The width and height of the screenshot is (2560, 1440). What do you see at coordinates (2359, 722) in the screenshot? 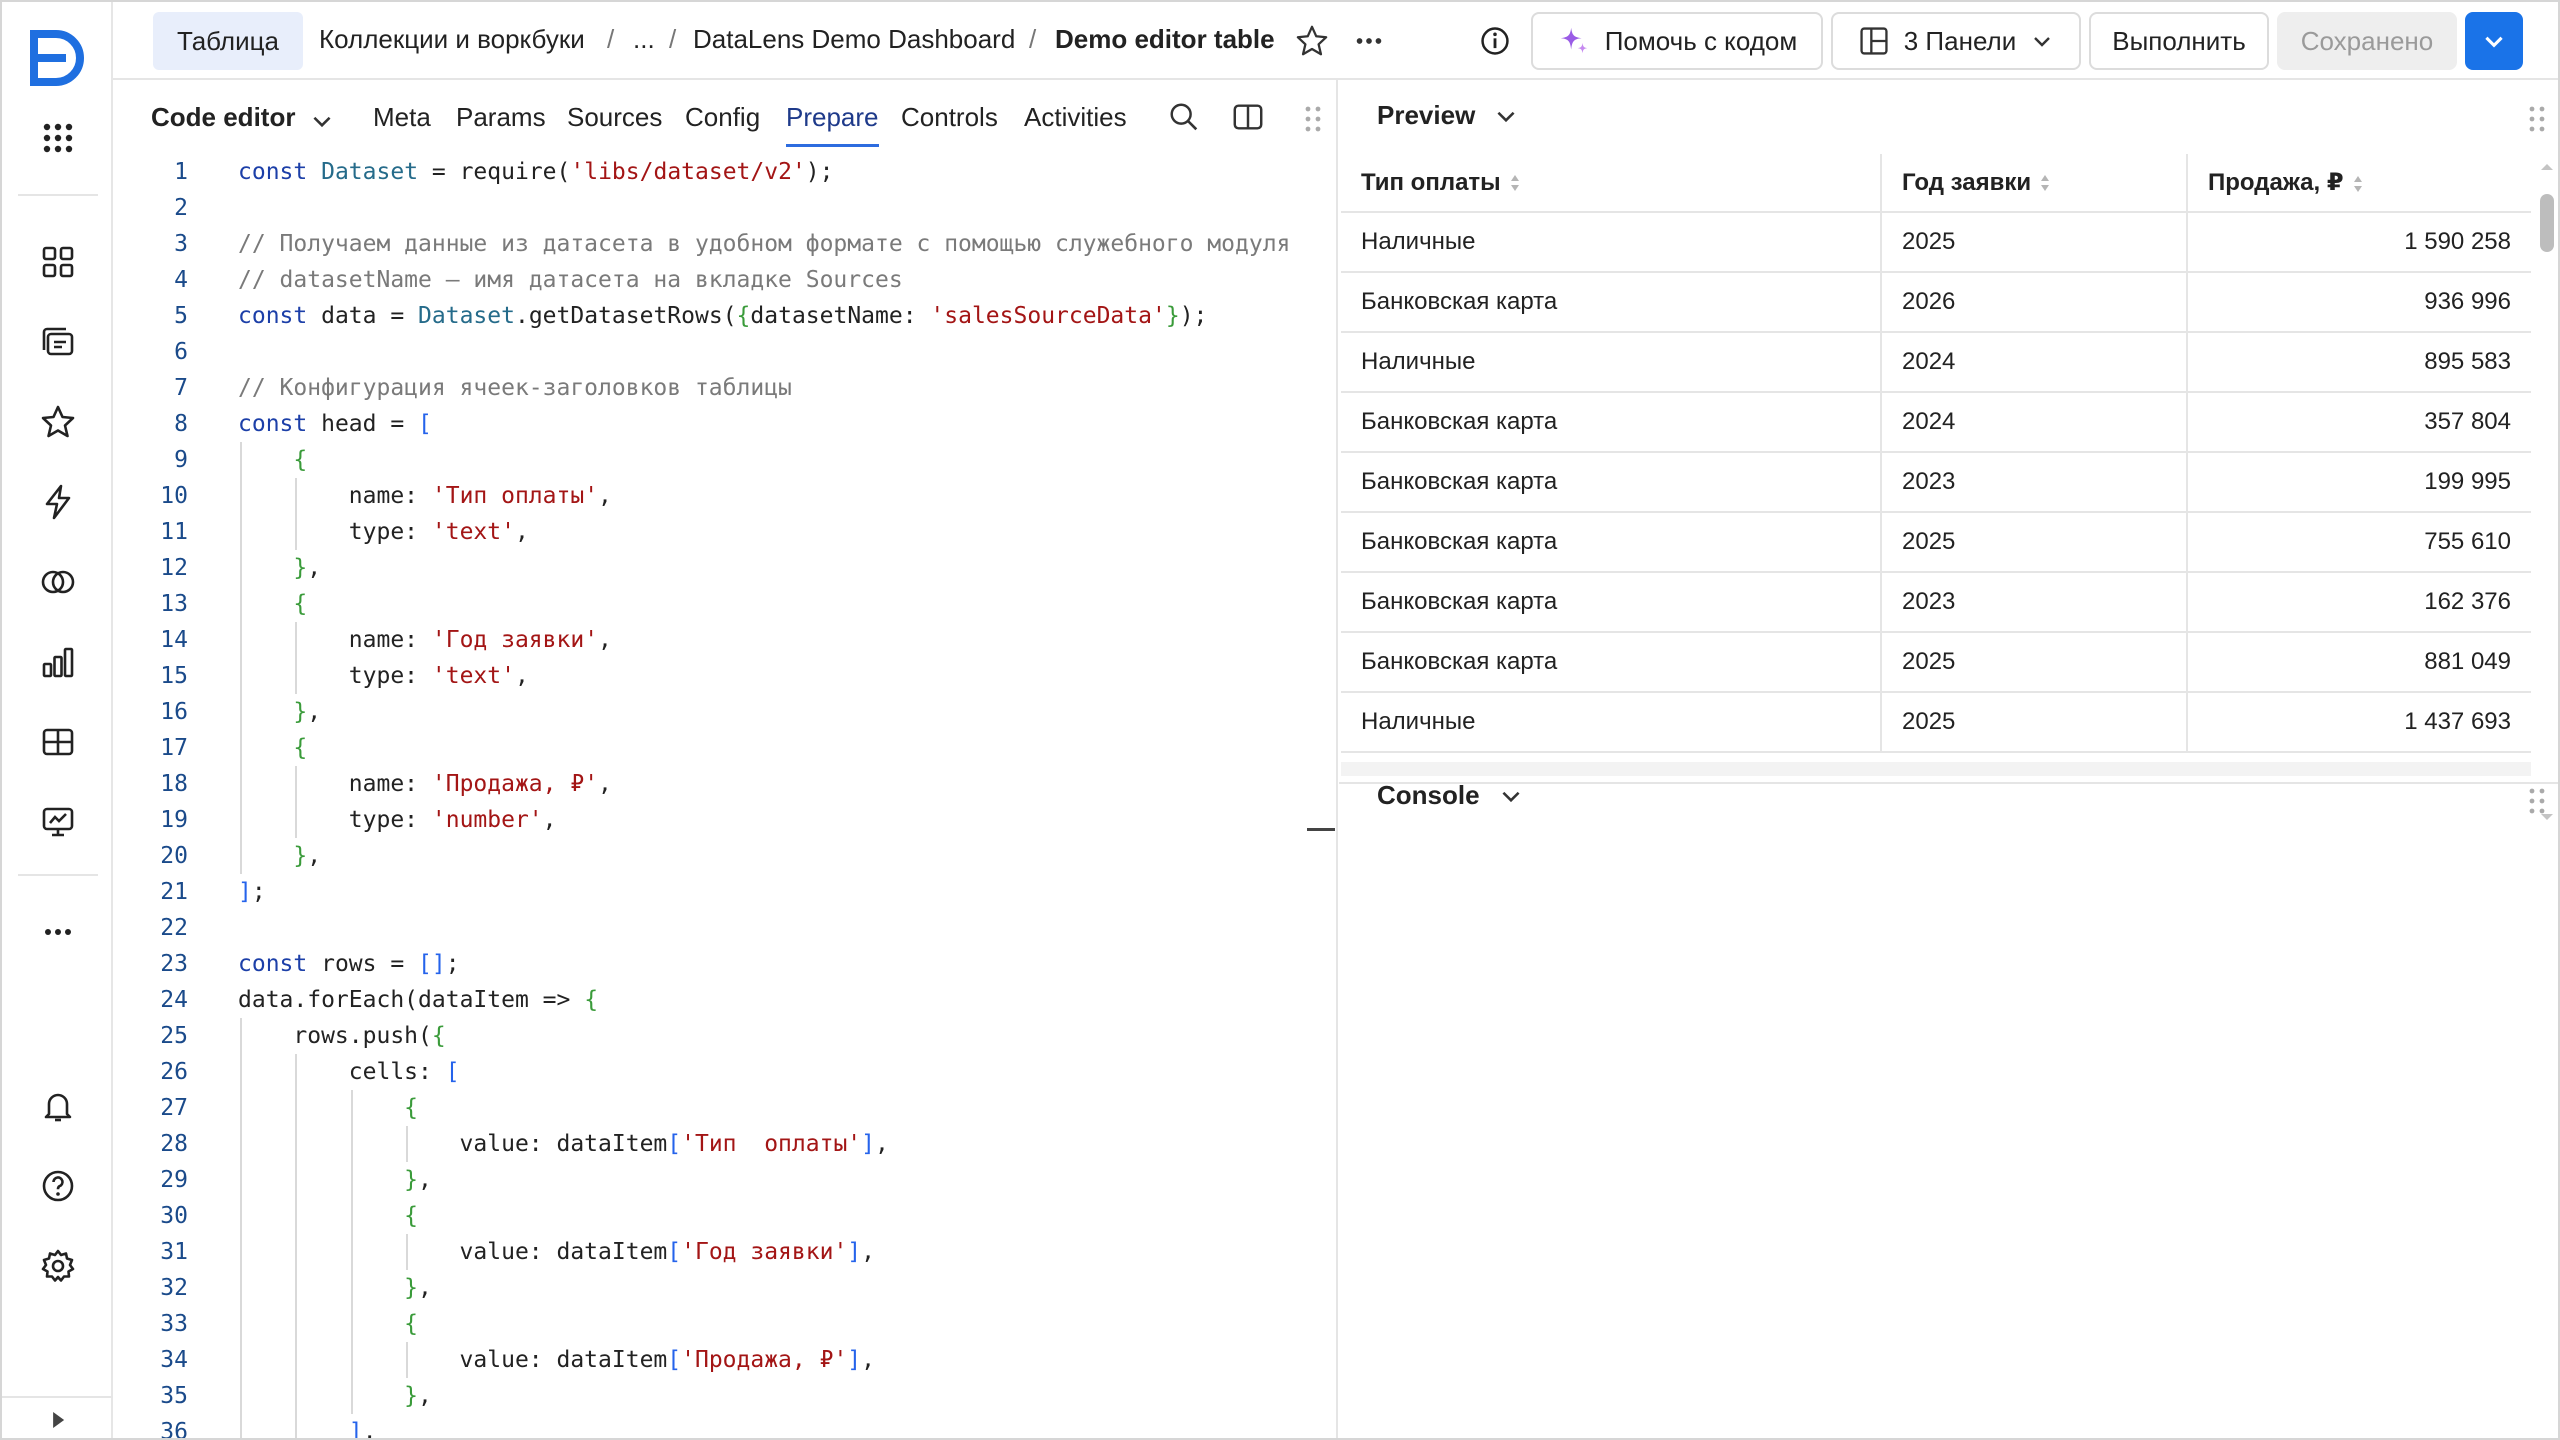
I see `cell-sales: 1 437 693` at bounding box center [2359, 722].